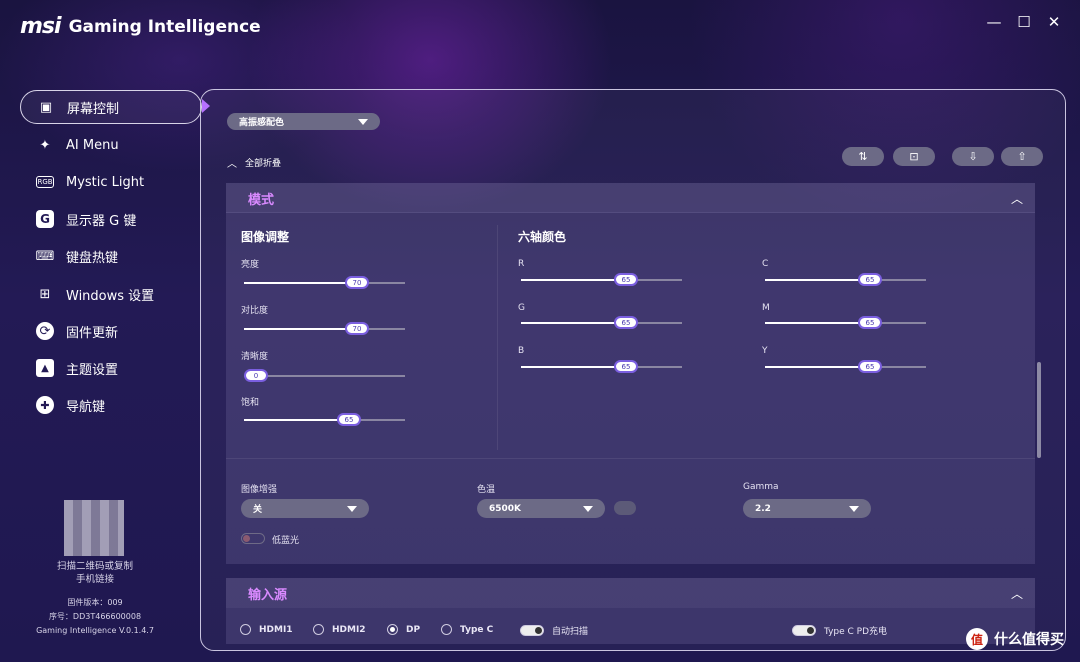 This screenshot has height=662, width=1080. What do you see at coordinates (111, 331) in the screenshot?
I see `sidebar-item-firmware-update: ⟳ 固件更新` at bounding box center [111, 331].